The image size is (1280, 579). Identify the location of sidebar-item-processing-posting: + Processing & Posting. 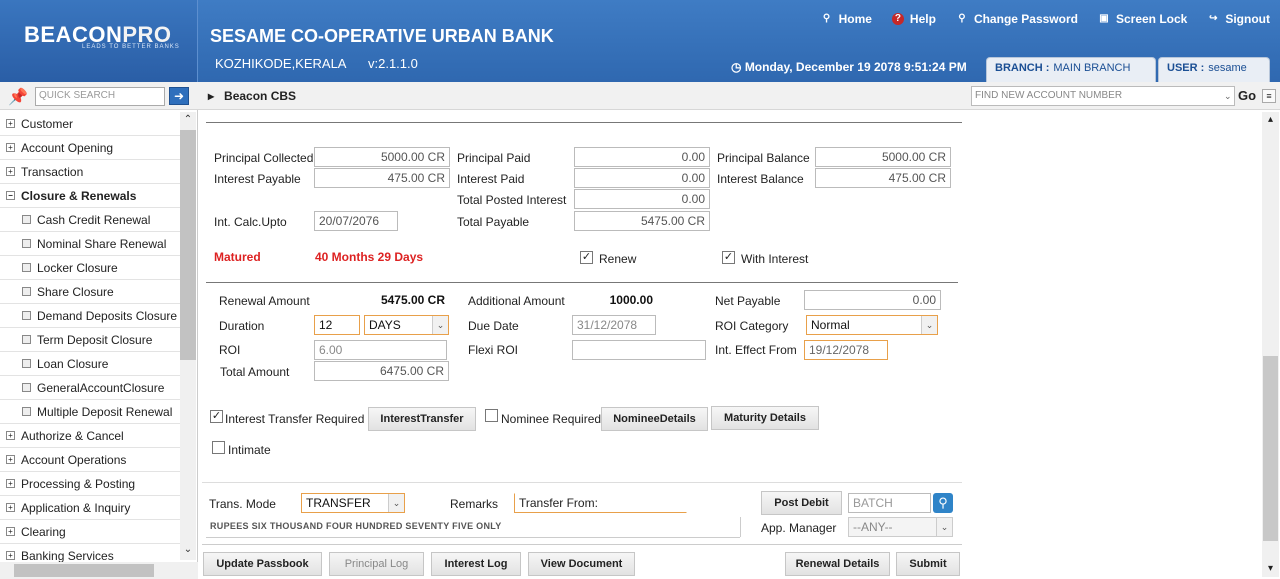
(90, 484).